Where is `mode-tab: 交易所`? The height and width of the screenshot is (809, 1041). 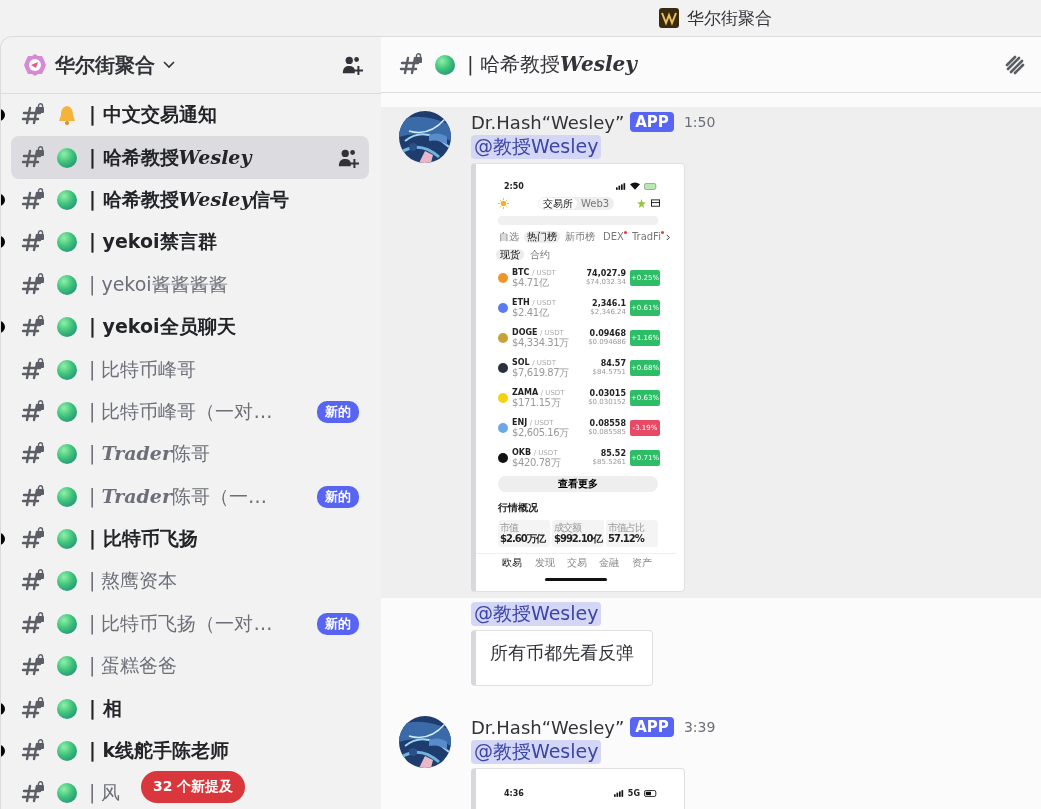
mode-tab: 交易所 is located at coordinates (558, 203).